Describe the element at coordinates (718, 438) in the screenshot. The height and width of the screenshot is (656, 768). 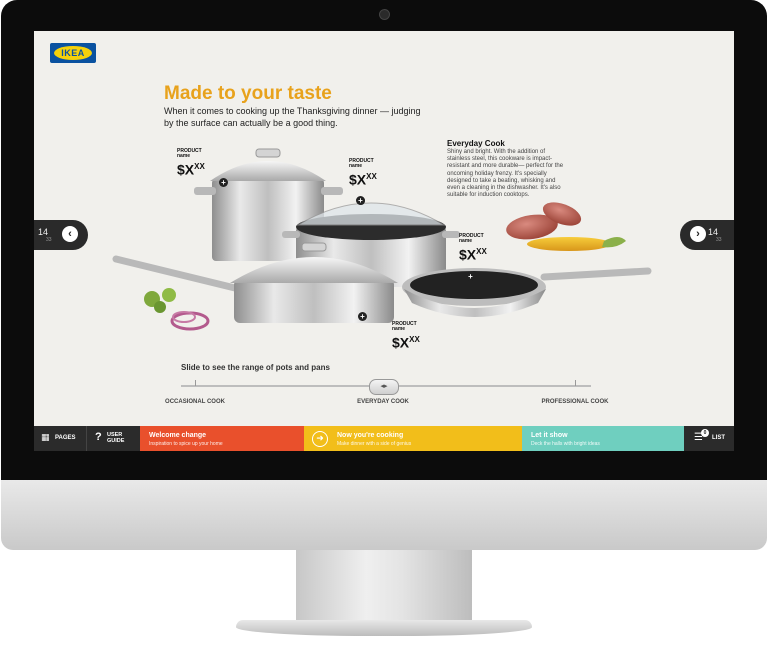
I see `list-label: LIST` at that location.